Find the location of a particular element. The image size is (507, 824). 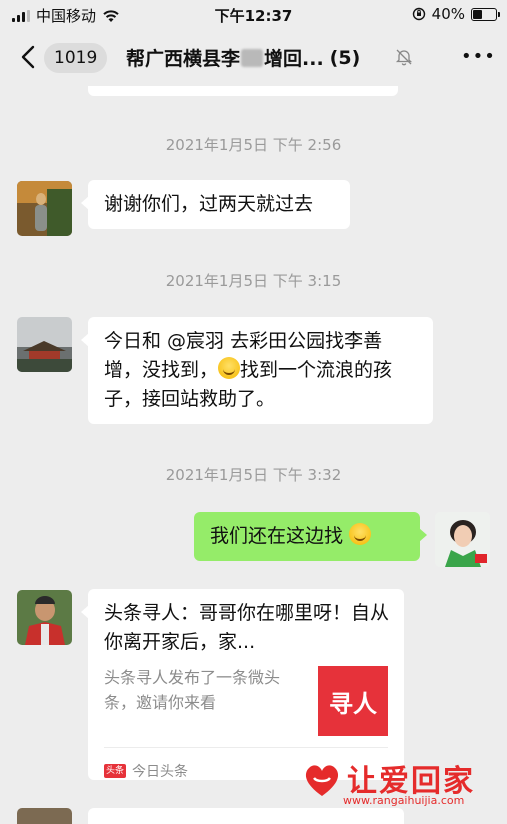

share-card-description: 头条寻人发布了一条微头条，邀请你来看 is located at coordinates (192, 690).